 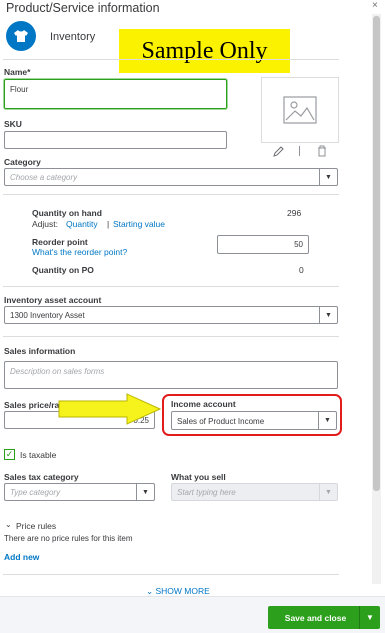 I want to click on item-type-button, so click(x=21, y=36).